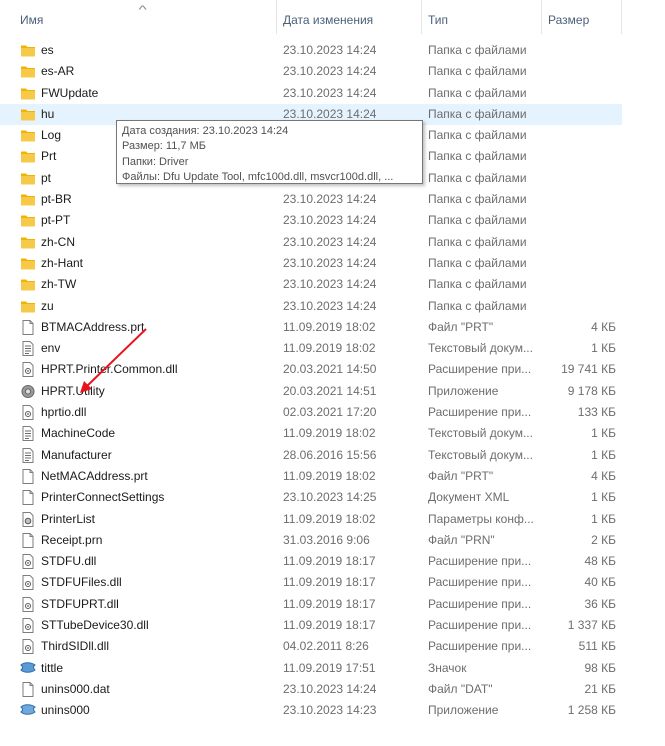  Describe the element at coordinates (330, 710) in the screenshot. I see `file-date: 23.10.2023 14:23` at that location.